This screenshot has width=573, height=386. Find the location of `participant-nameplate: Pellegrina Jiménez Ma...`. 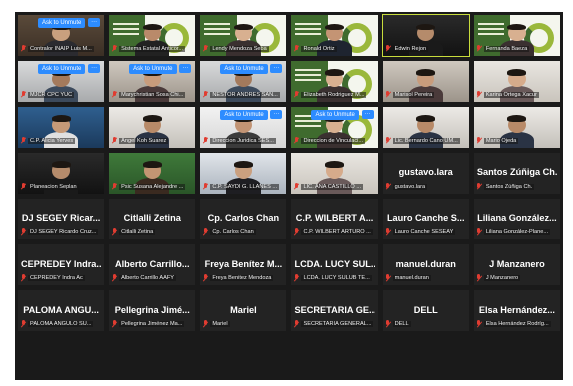

participant-nameplate: Pellegrina Jiménez Ma... is located at coordinates (151, 324).